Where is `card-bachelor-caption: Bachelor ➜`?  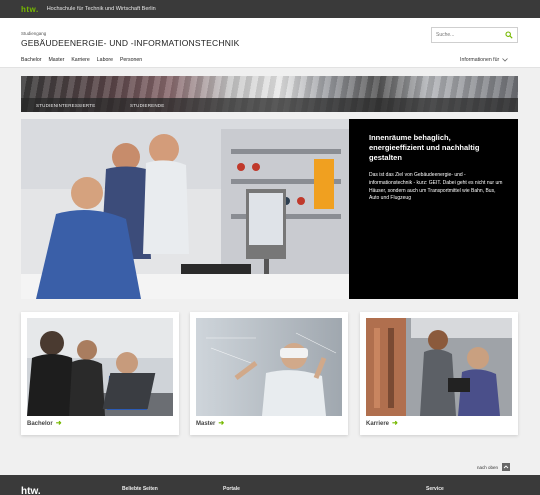
card-bachelor-caption: Bachelor ➜ is located at coordinates (44, 423).